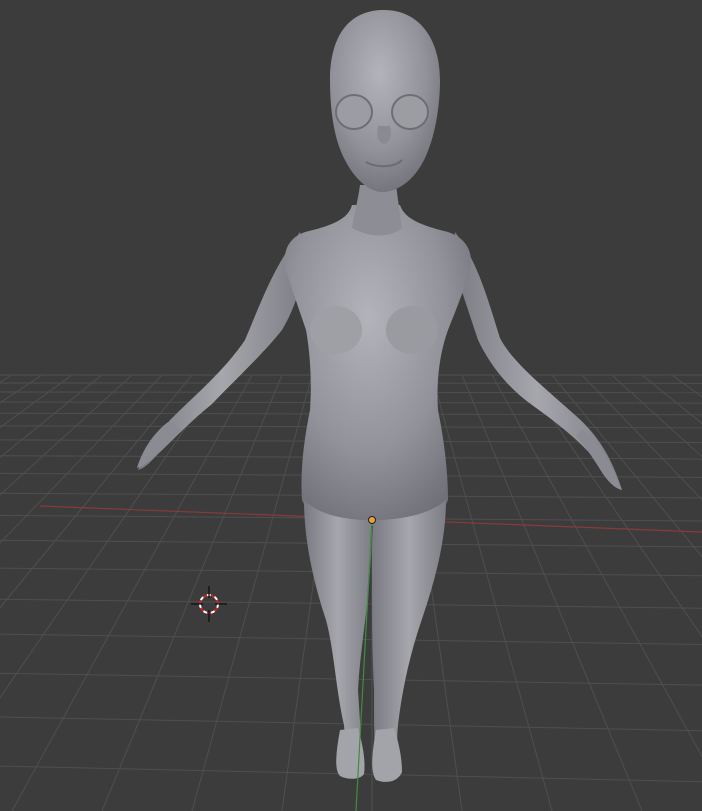 Image resolution: width=702 pixels, height=811 pixels. I want to click on right-foot, so click(387, 755).